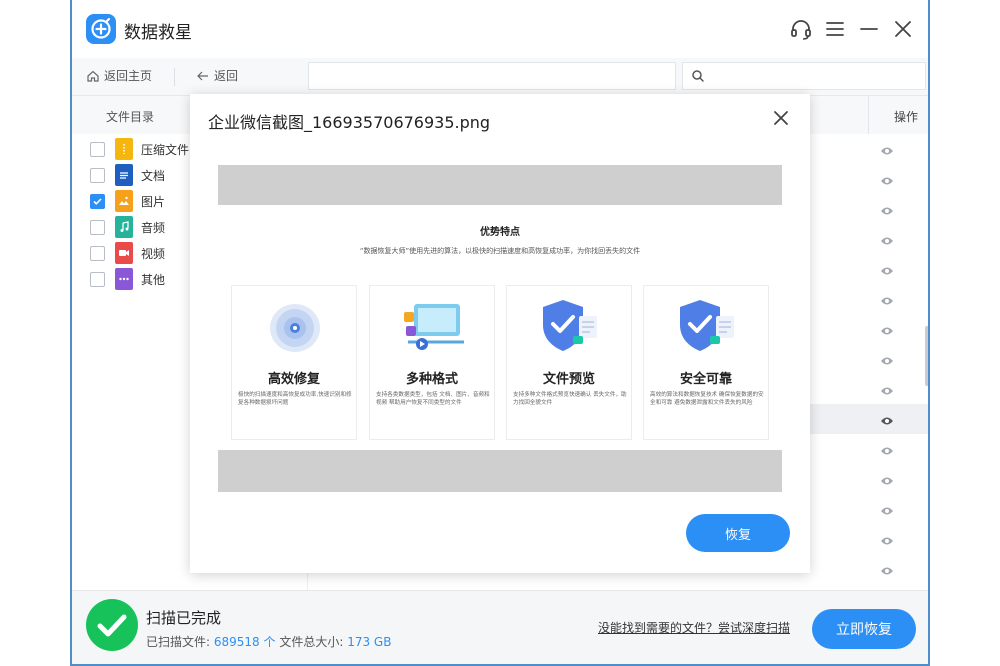  What do you see at coordinates (124, 227) in the screenshot?
I see `music-icon` at bounding box center [124, 227].